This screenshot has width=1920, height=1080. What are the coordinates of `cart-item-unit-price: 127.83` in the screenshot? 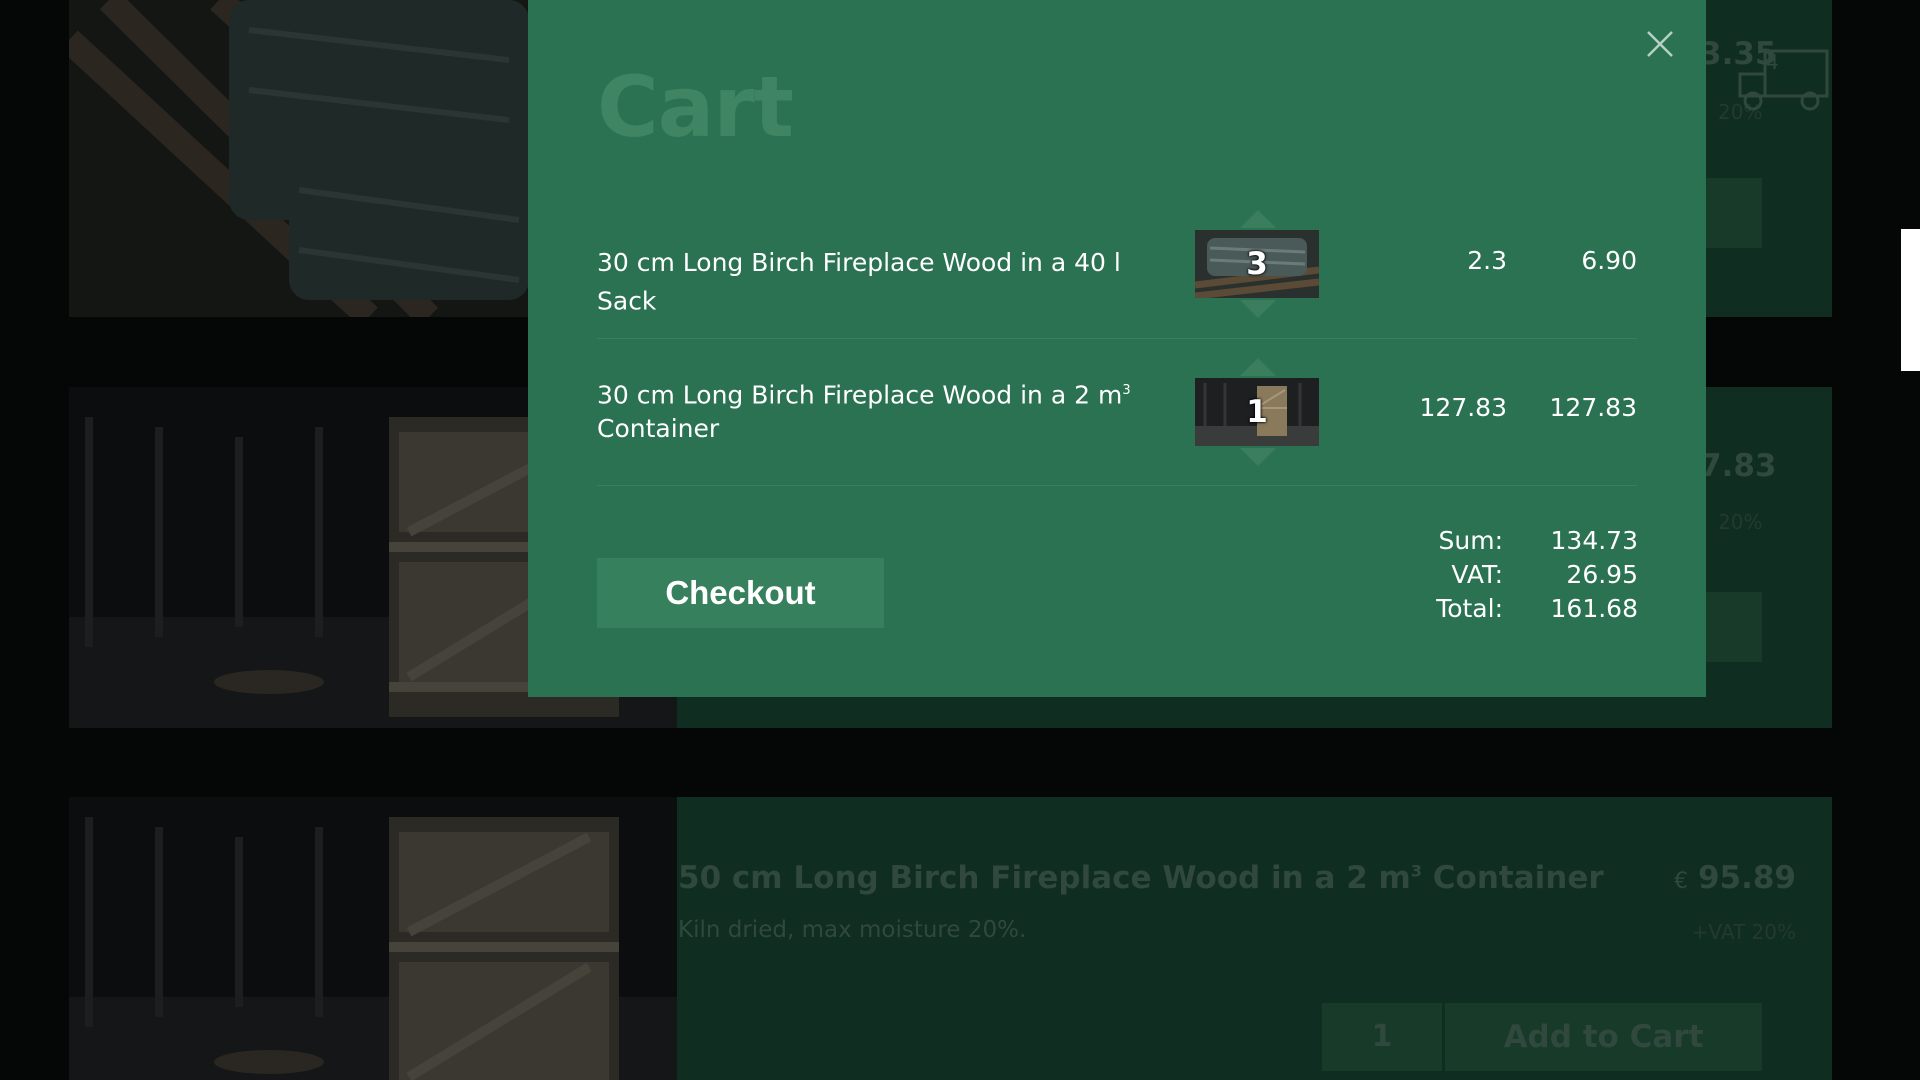 It's located at (1463, 407).